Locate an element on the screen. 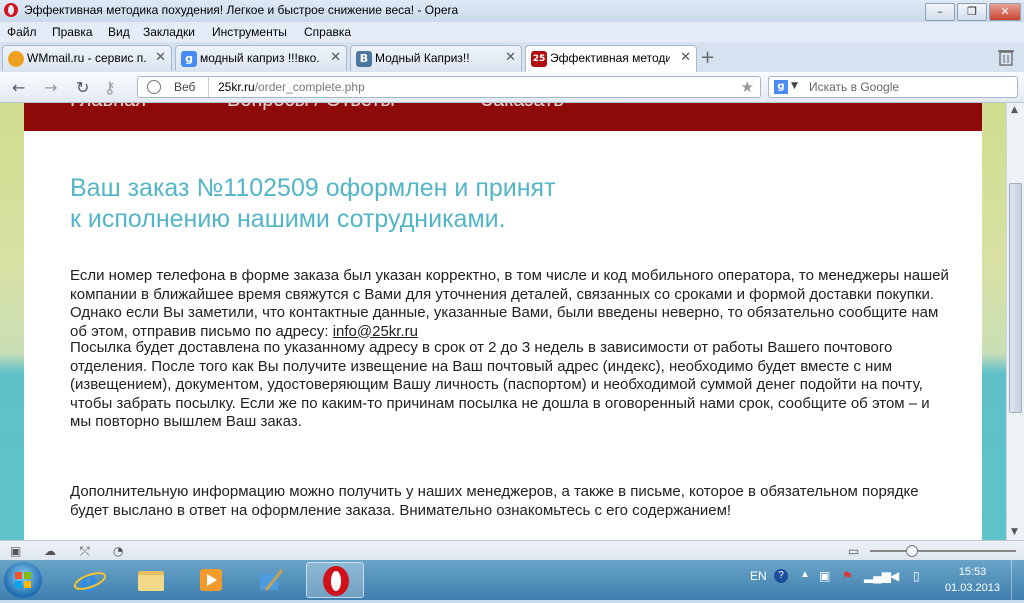 The image size is (1024, 603). nav-faq-link: Вопросы / Ответы is located at coordinates (311, 107).